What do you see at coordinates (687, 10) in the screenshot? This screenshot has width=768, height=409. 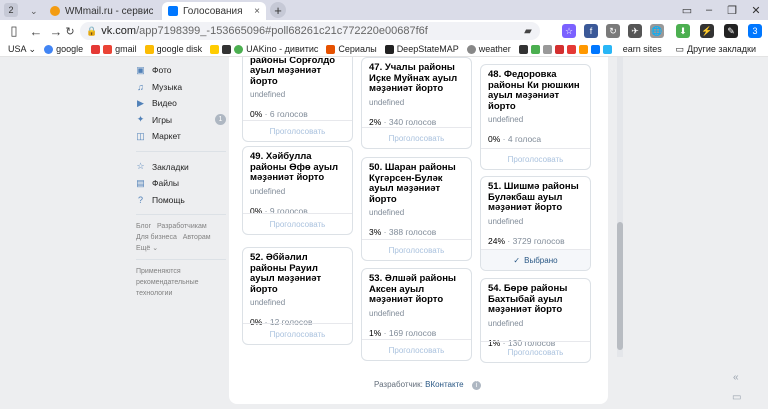 I see `bookmark-page-icon: ▭` at bounding box center [687, 10].